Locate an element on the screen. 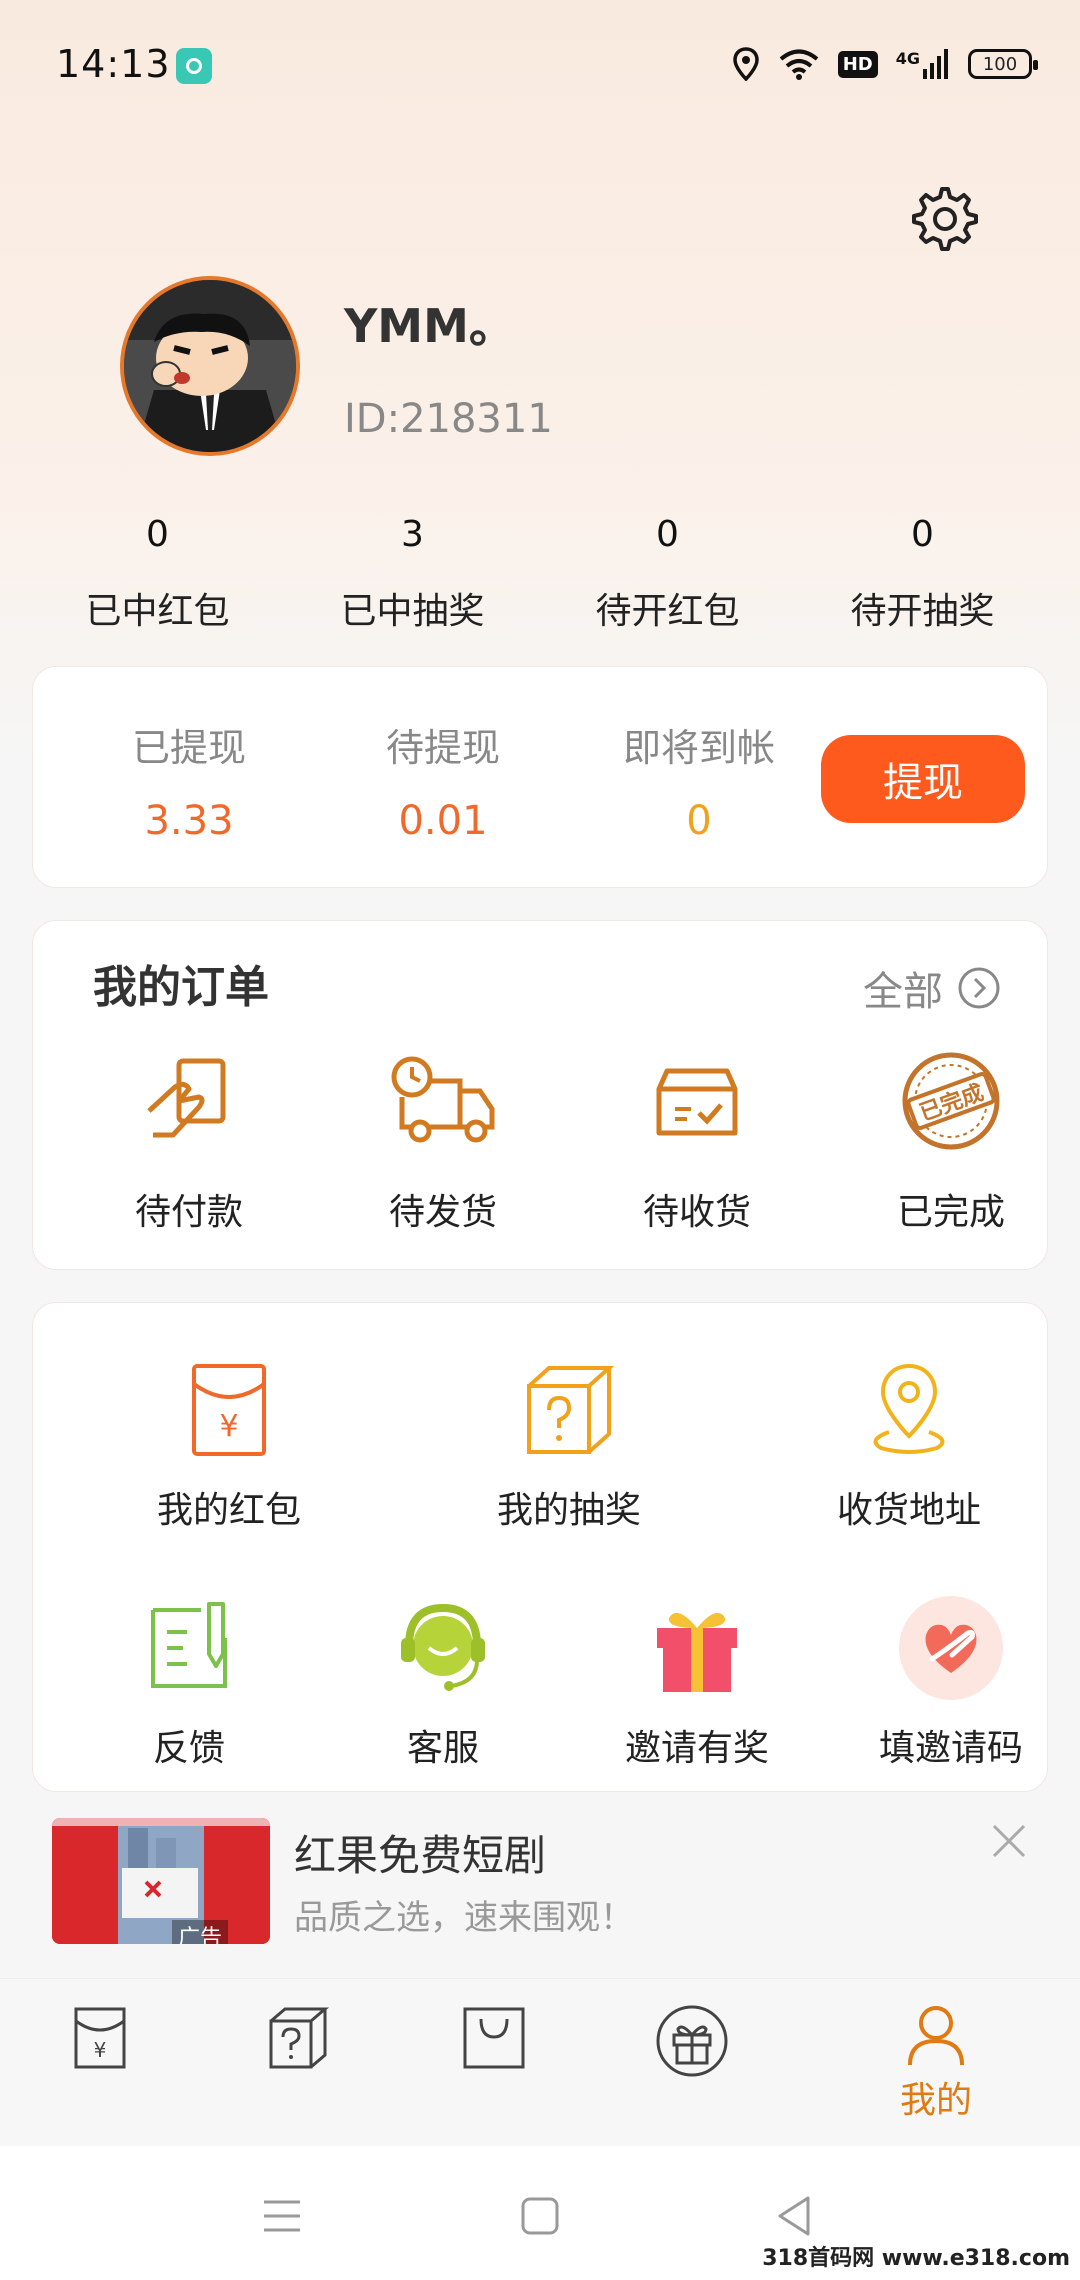  tab-profile: 我的 is located at coordinates (936, 2068).